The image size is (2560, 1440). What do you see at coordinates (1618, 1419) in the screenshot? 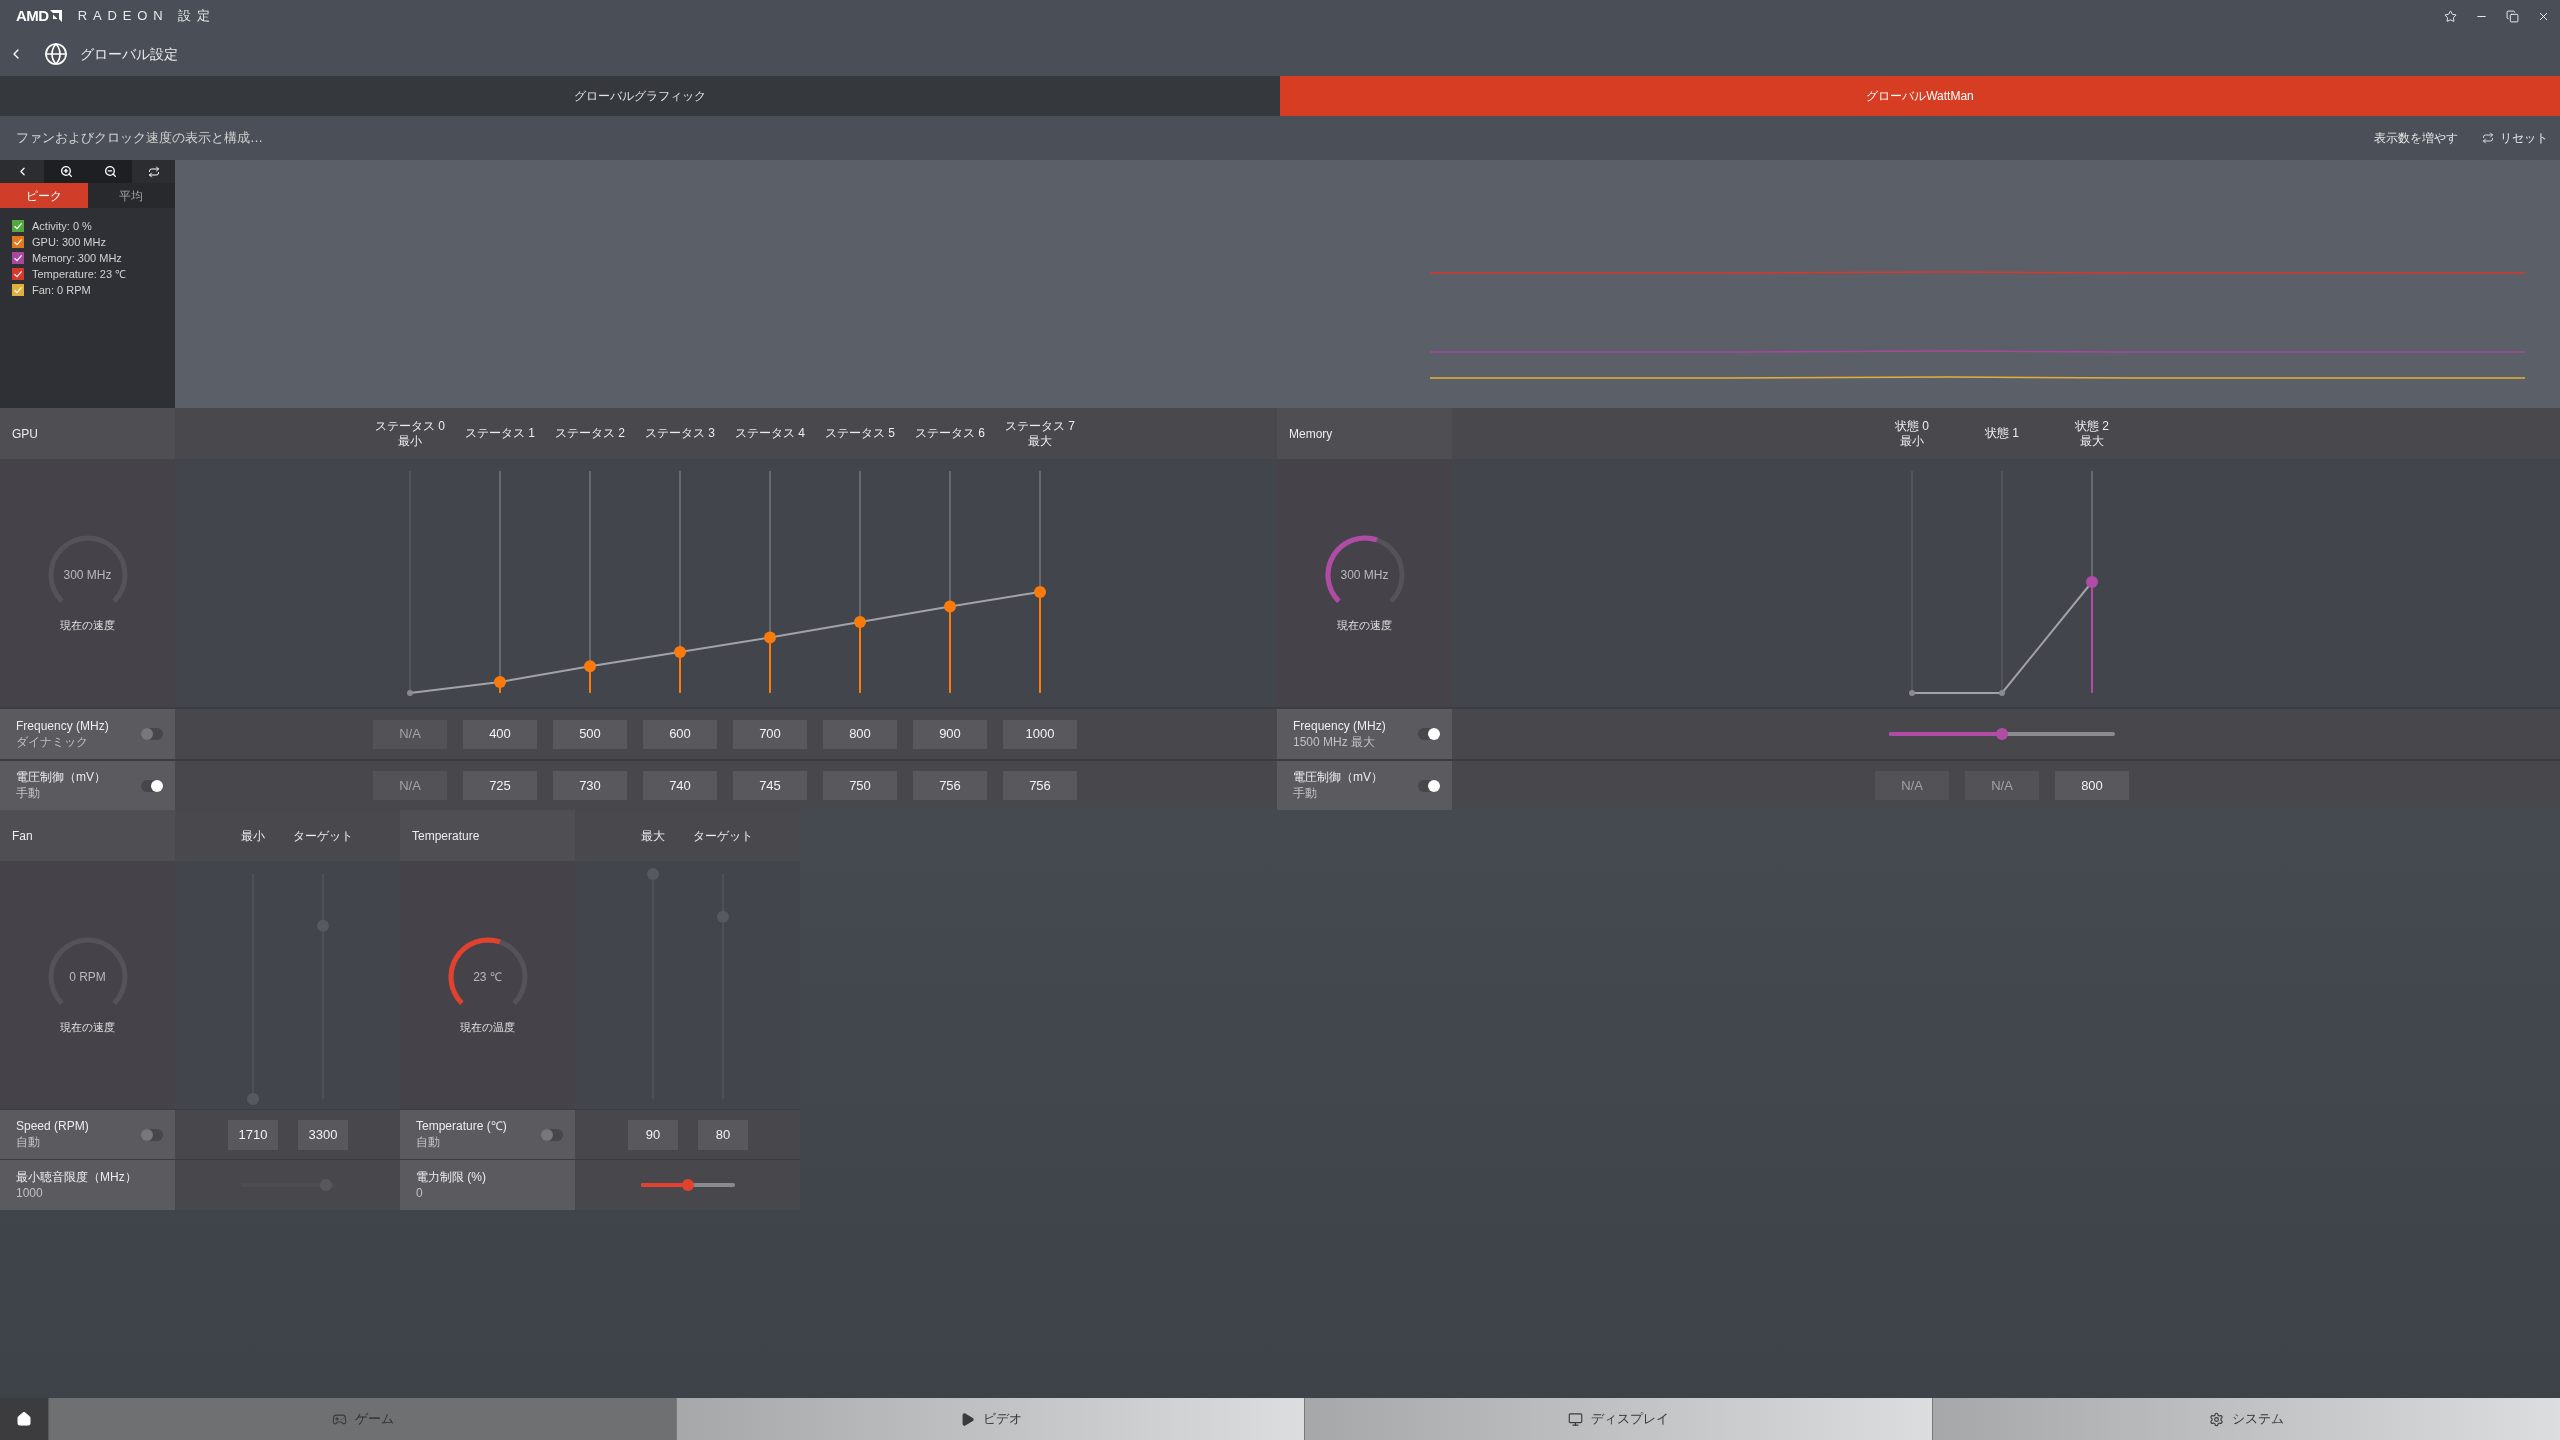
I see `nav-tab: ディスプレイ` at bounding box center [1618, 1419].